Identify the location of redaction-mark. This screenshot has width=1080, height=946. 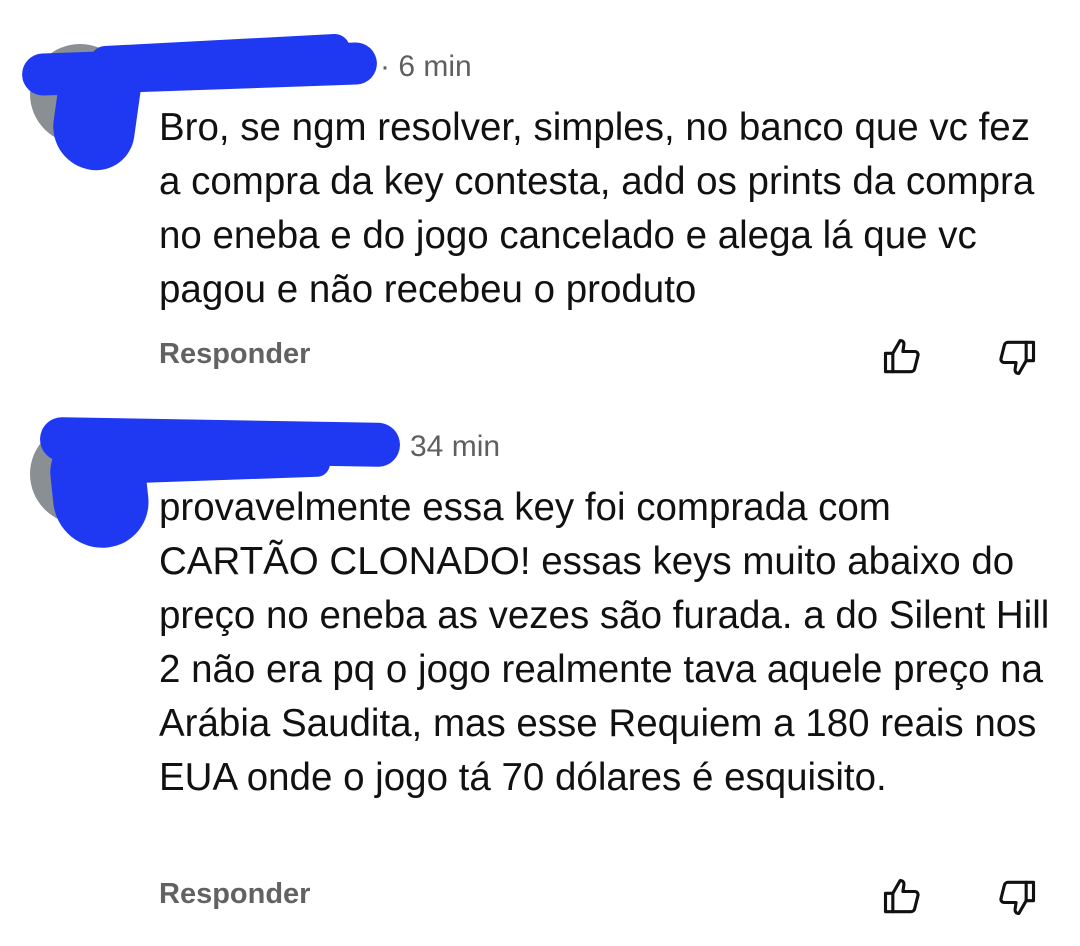
(99, 488).